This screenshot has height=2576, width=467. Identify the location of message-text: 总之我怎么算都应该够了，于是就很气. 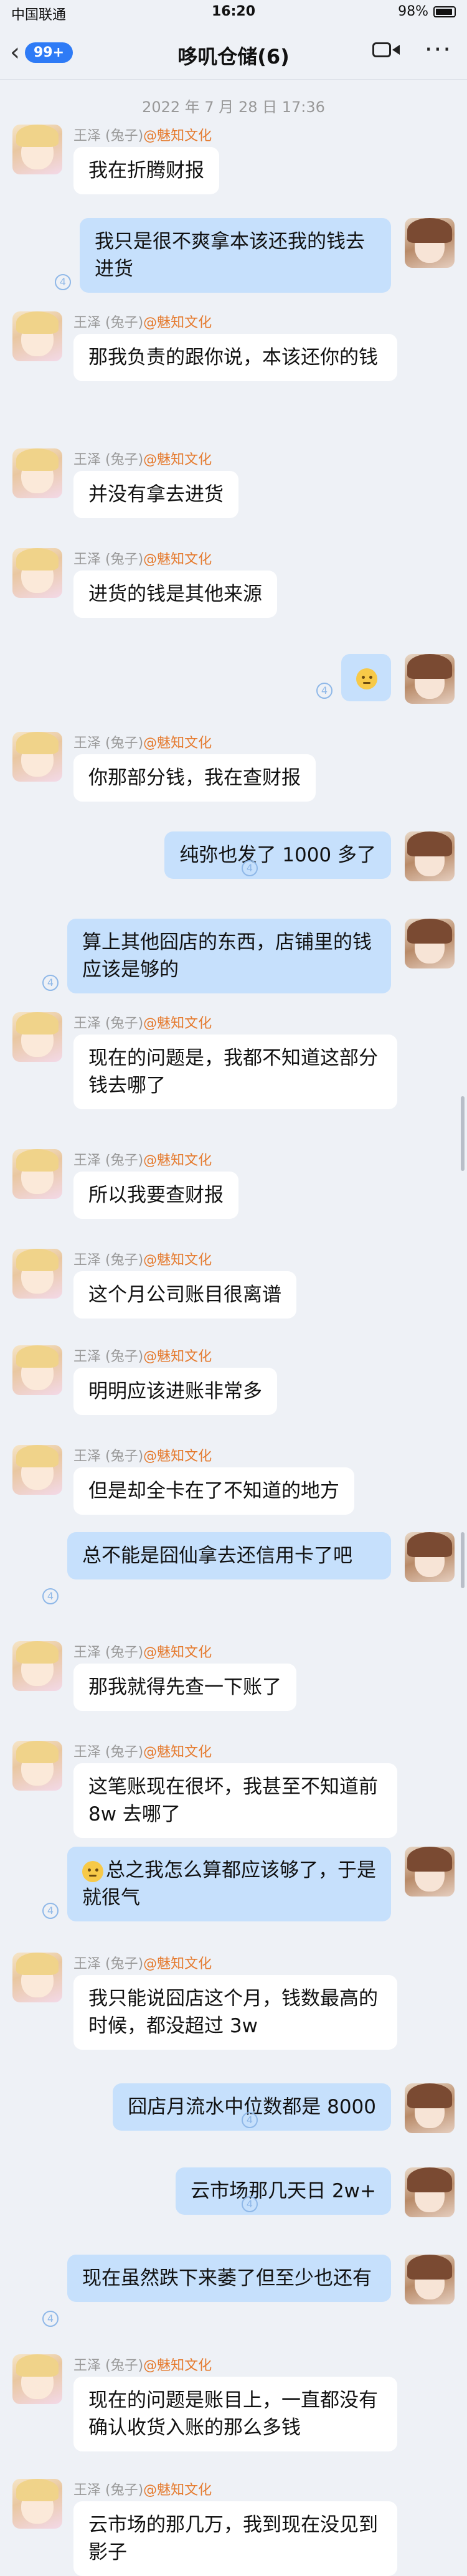
(229, 1884).